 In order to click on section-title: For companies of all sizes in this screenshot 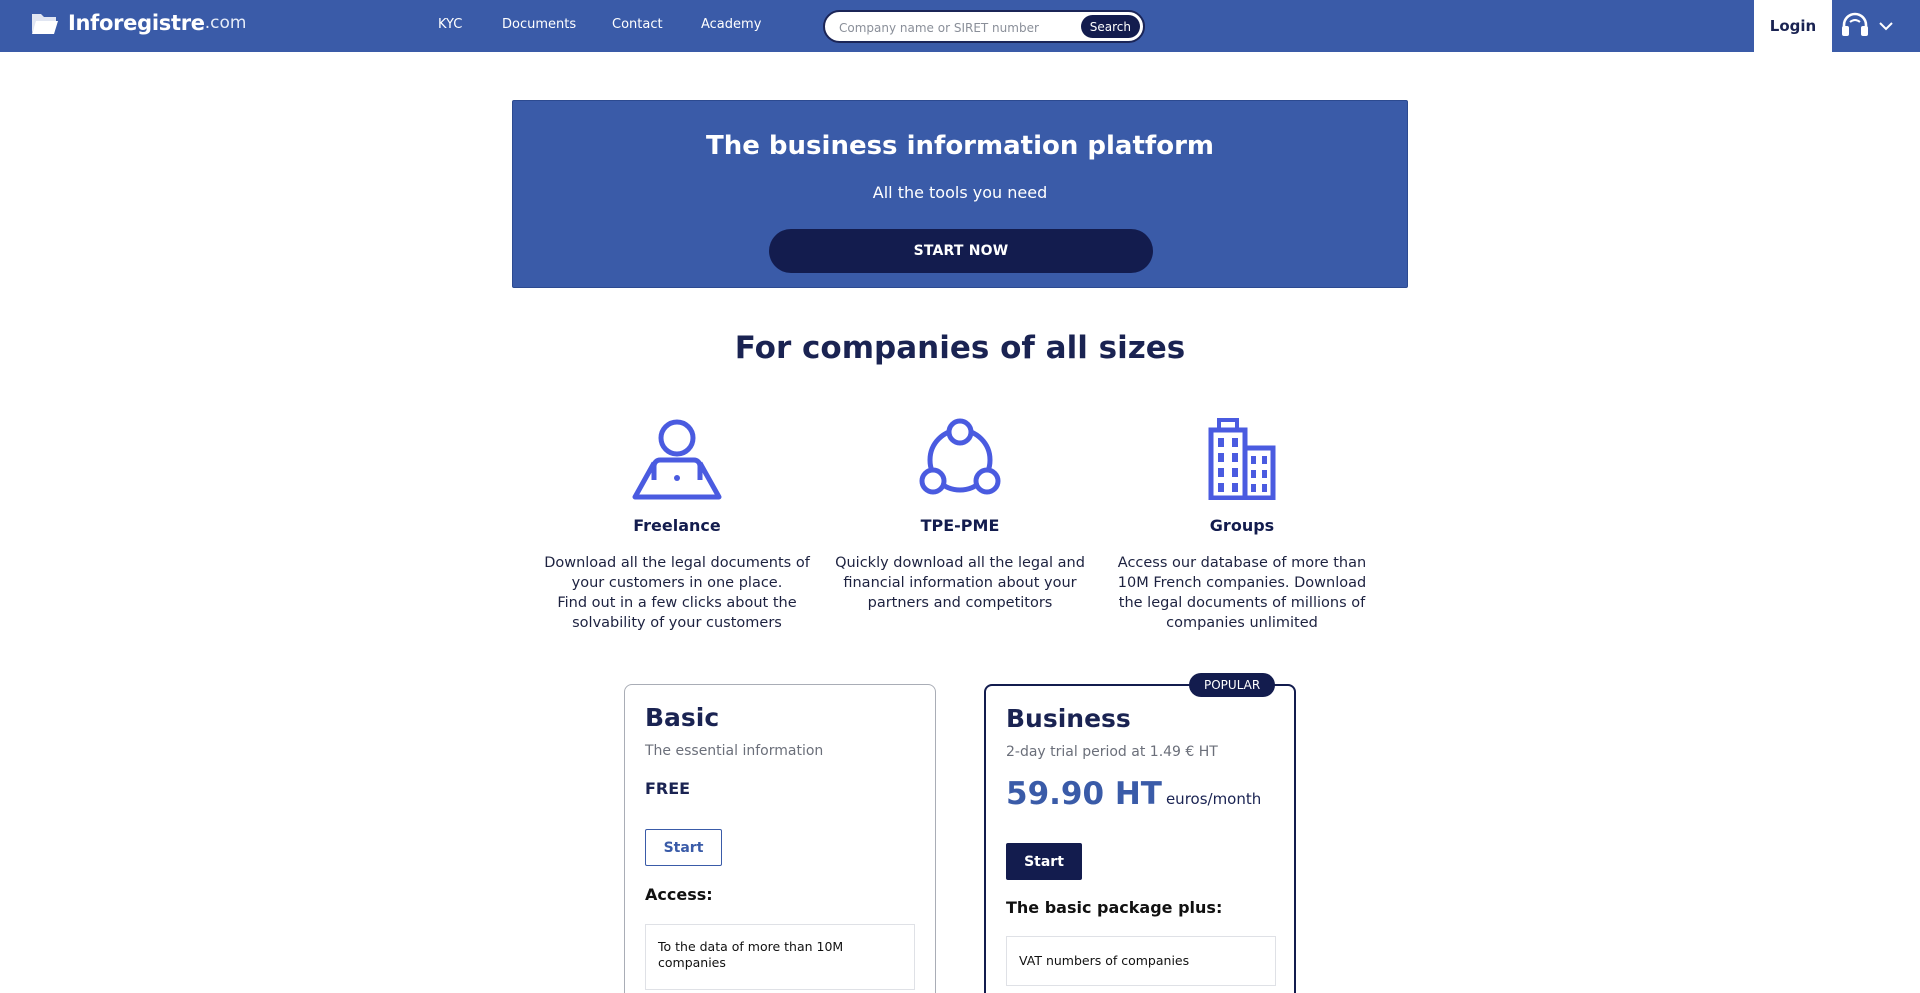, I will do `click(960, 348)`.